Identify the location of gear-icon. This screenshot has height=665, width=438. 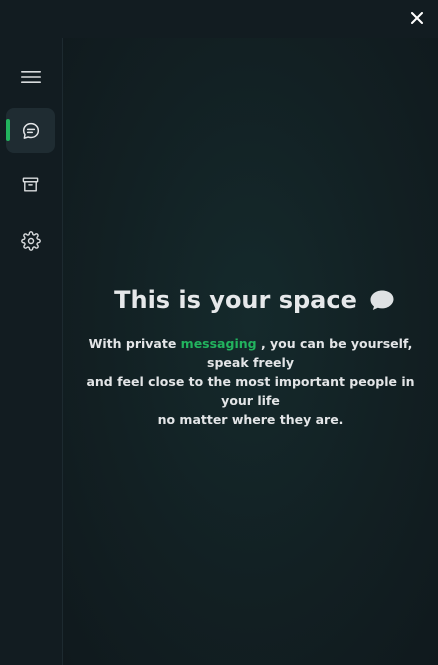
(30, 240).